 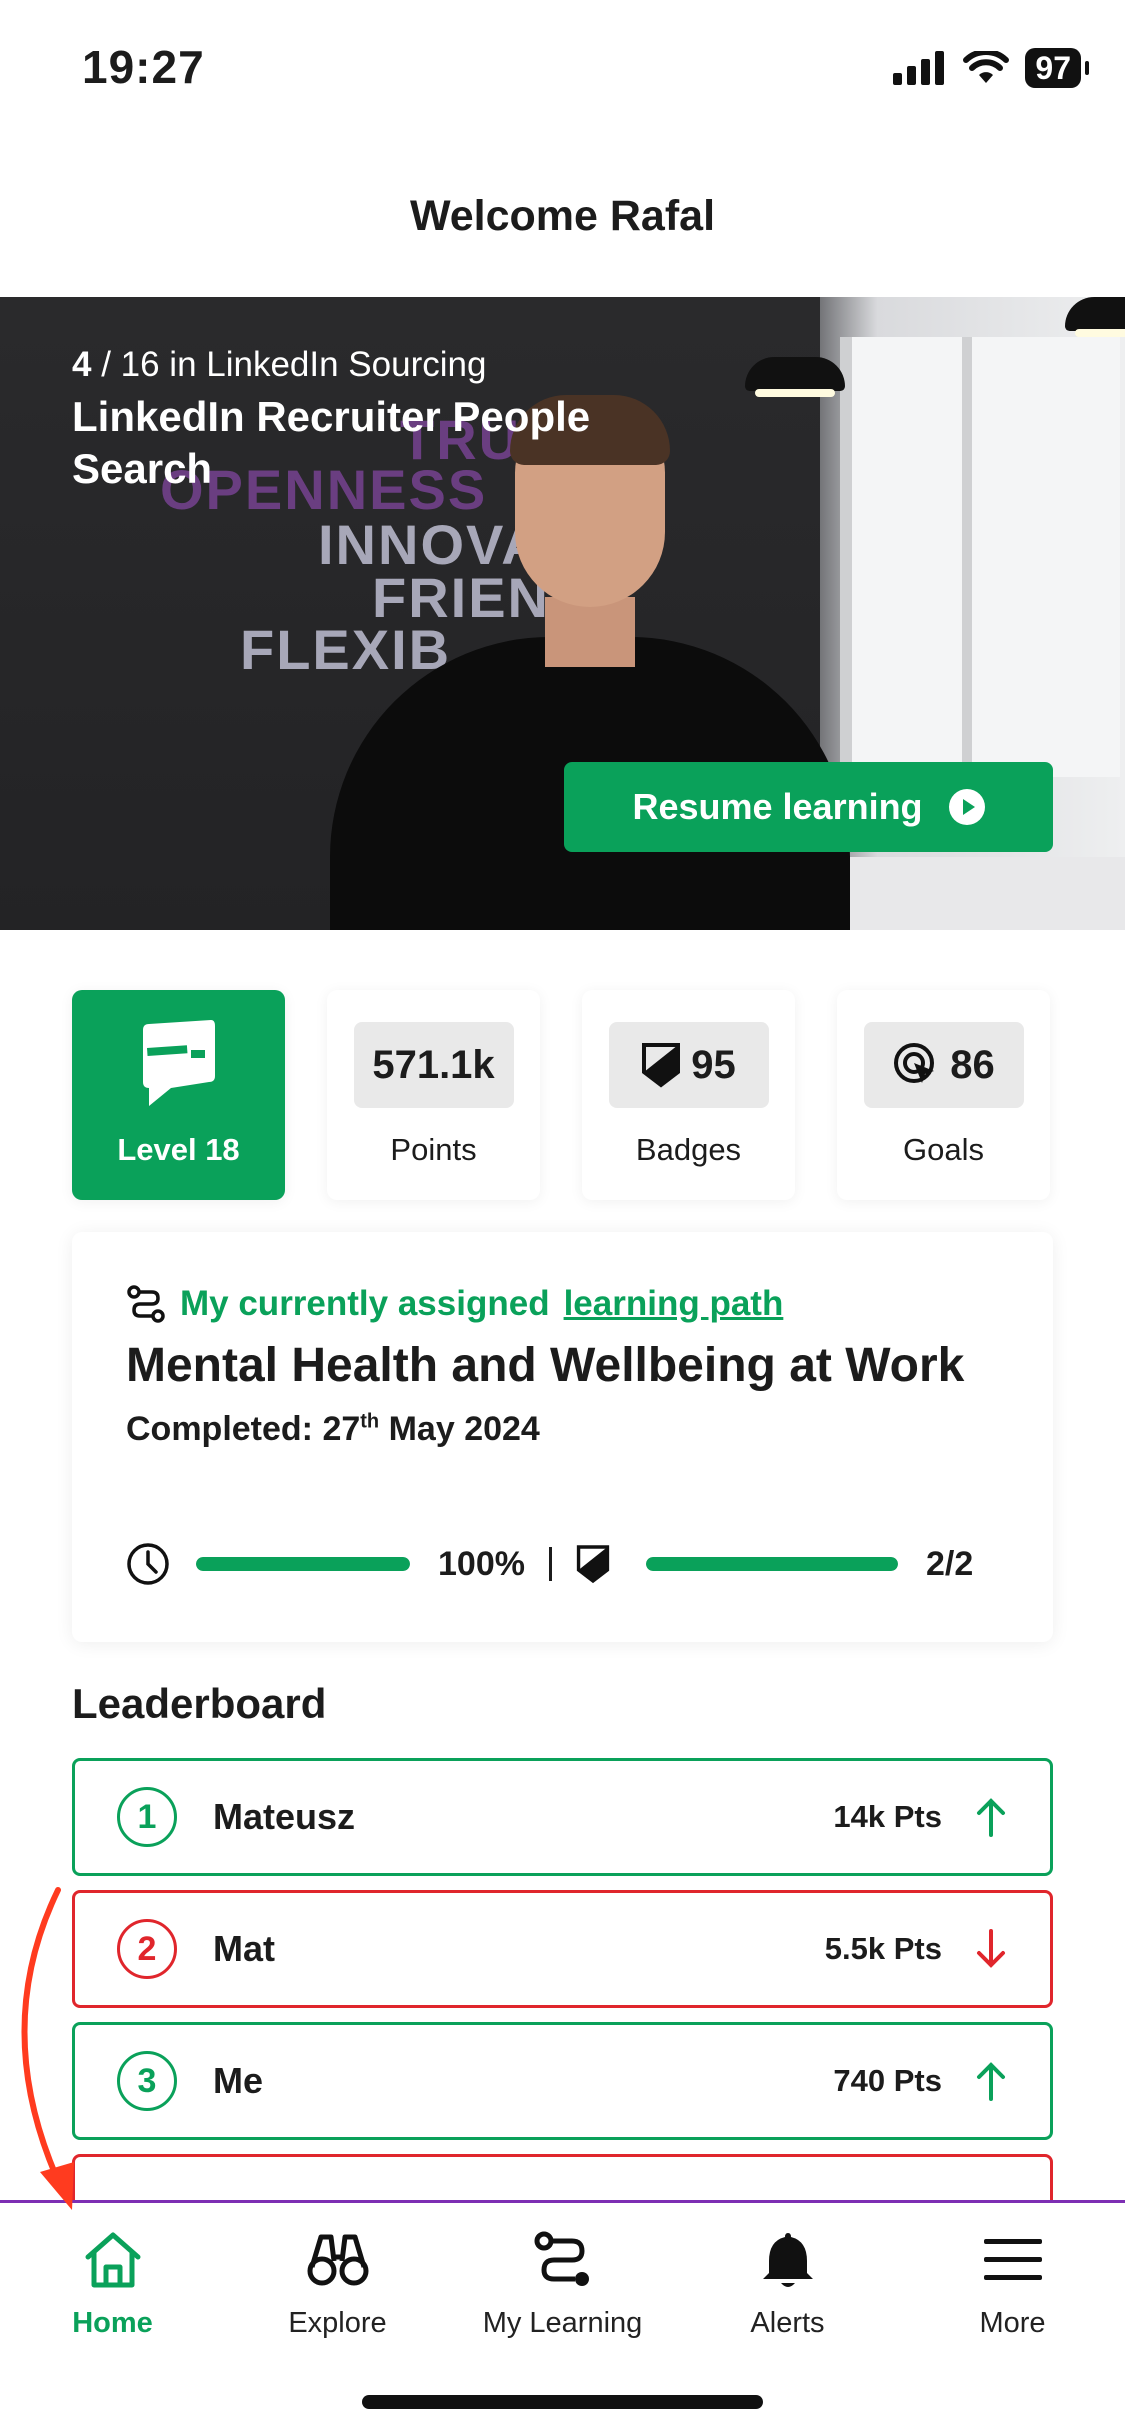 I want to click on leaderboard-points: 14k Pts, so click(x=887, y=1816).